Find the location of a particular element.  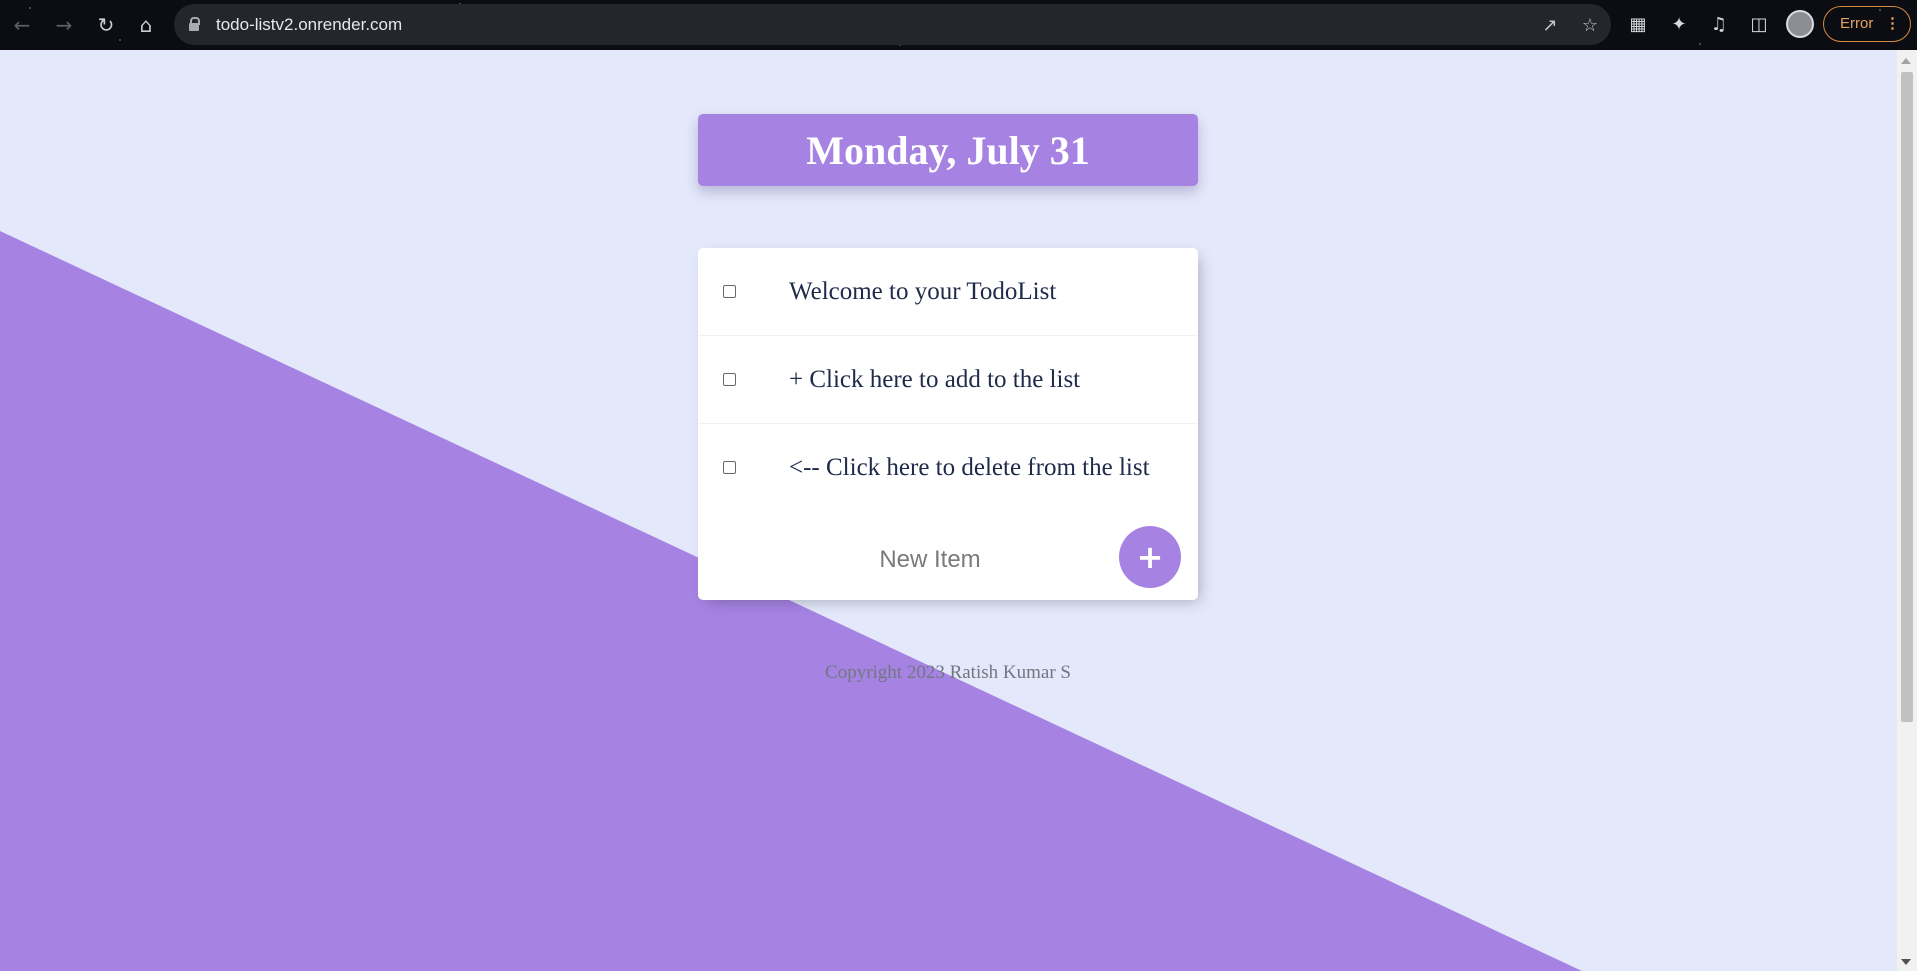

scroll-up-arrow-icon is located at coordinates (1906, 61).